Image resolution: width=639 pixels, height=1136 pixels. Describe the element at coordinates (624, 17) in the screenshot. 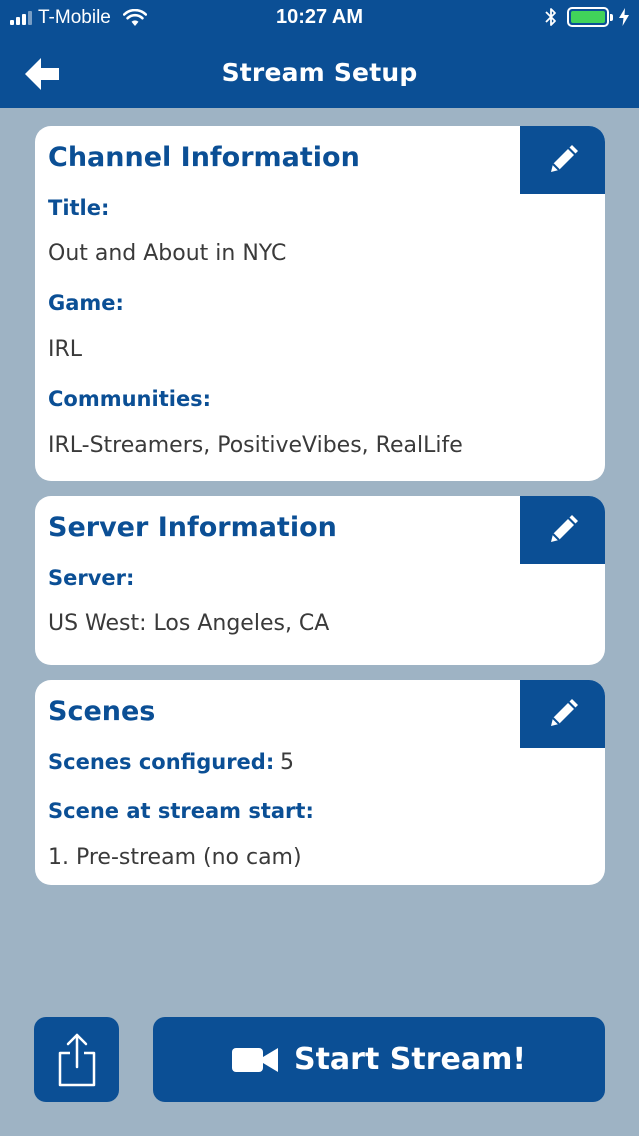

I see `charging-icon` at that location.